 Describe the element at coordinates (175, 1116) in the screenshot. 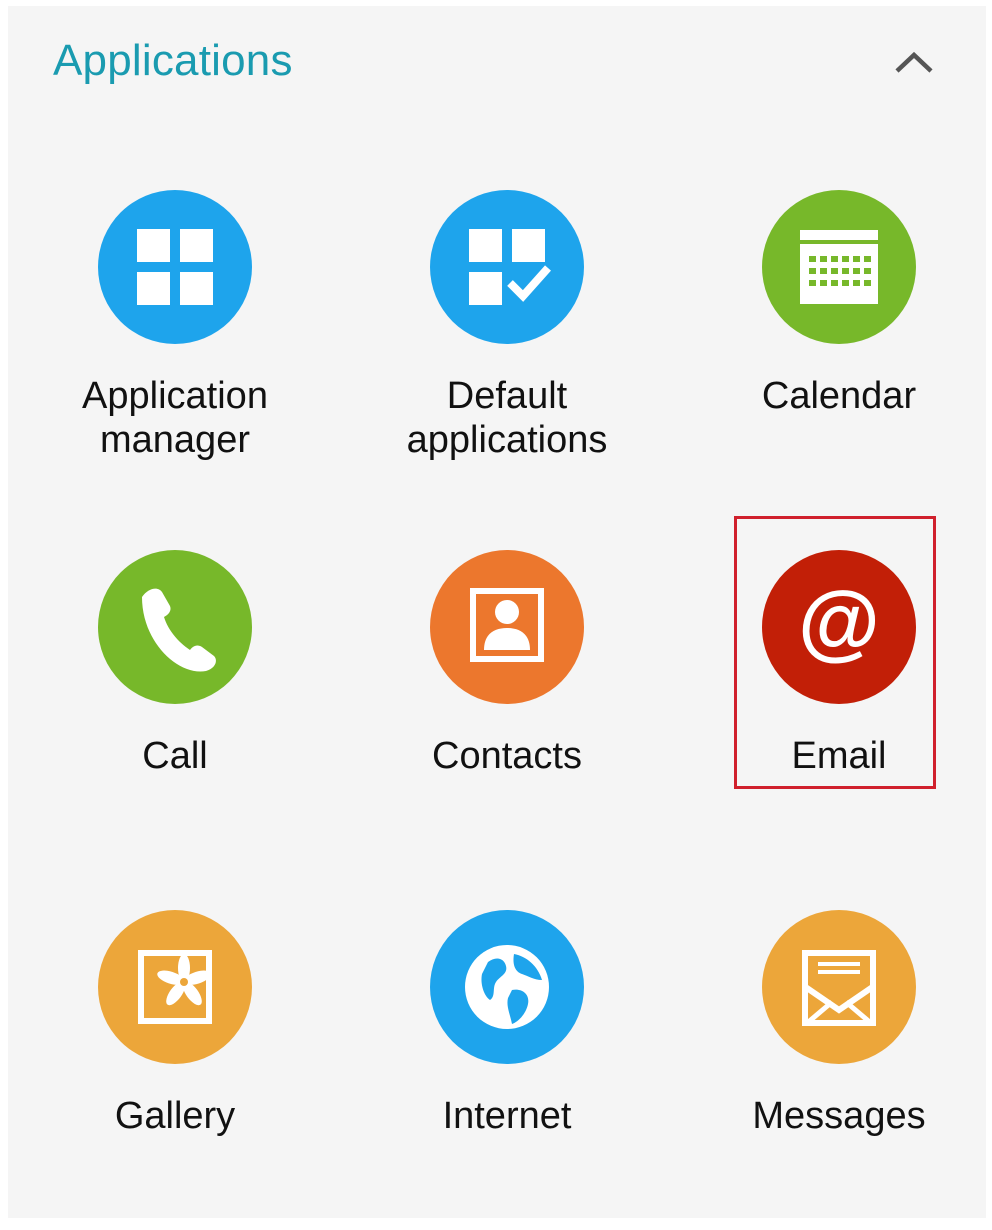

I see `app-label-gallery: Gallery` at that location.